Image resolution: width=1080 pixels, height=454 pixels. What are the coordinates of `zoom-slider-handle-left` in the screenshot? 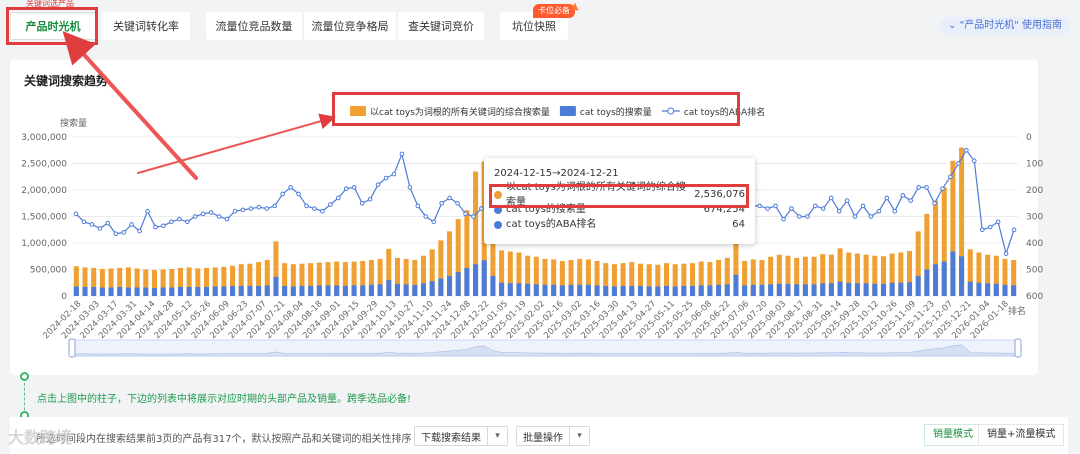 It's located at (72, 348).